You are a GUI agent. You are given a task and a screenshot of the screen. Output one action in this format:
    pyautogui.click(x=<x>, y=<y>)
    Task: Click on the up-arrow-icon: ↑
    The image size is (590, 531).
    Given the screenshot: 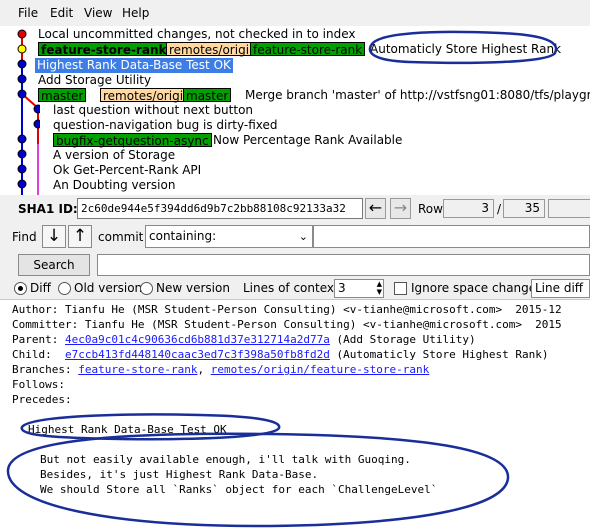 What is the action you would take?
    pyautogui.click(x=80, y=236)
    